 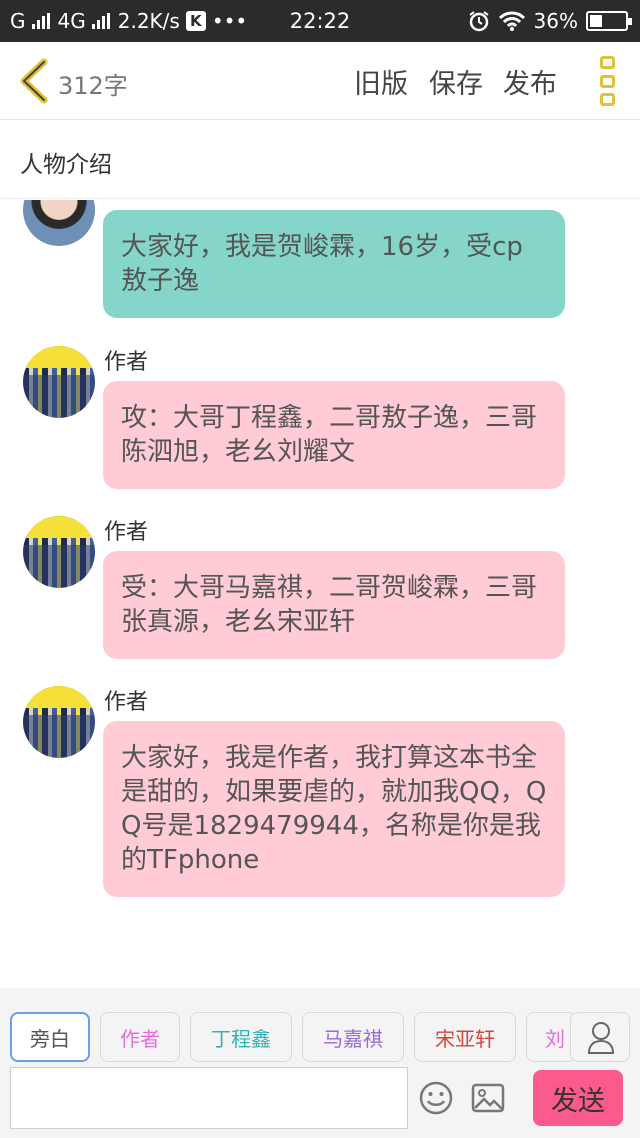 I want to click on message-bubble: 大家好，我是贺峻霖，16岁，受cp敖子逸, so click(x=334, y=264).